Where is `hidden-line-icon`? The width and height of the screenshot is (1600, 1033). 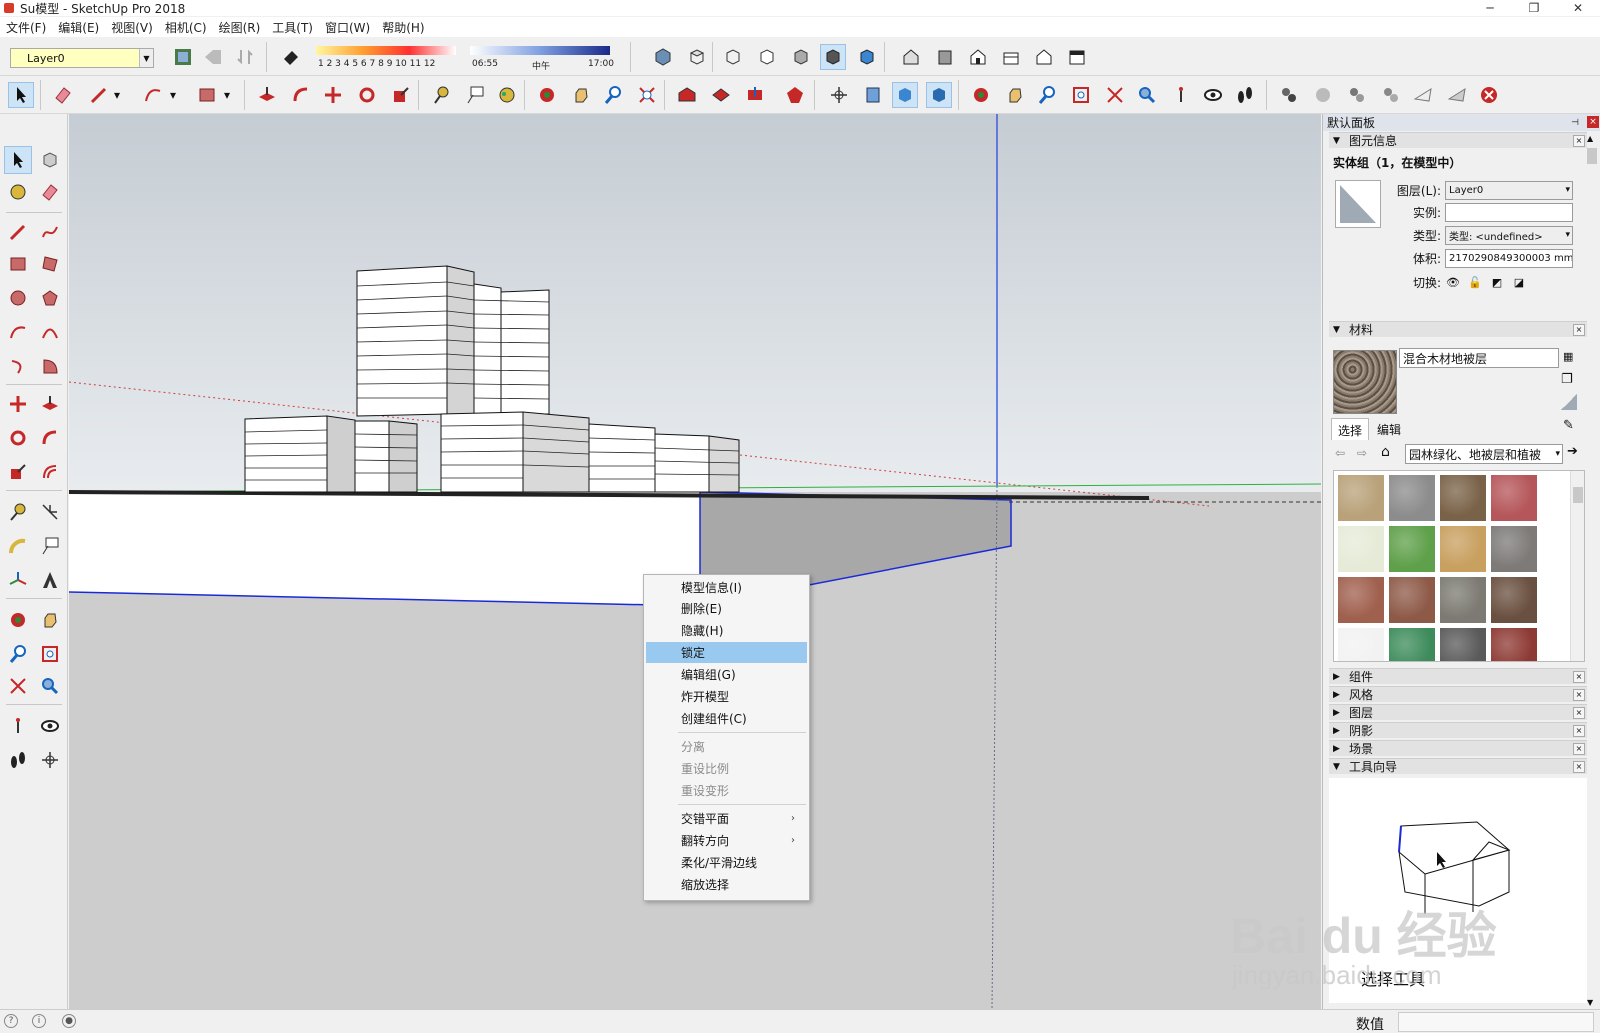 hidden-line-icon is located at coordinates (801, 57).